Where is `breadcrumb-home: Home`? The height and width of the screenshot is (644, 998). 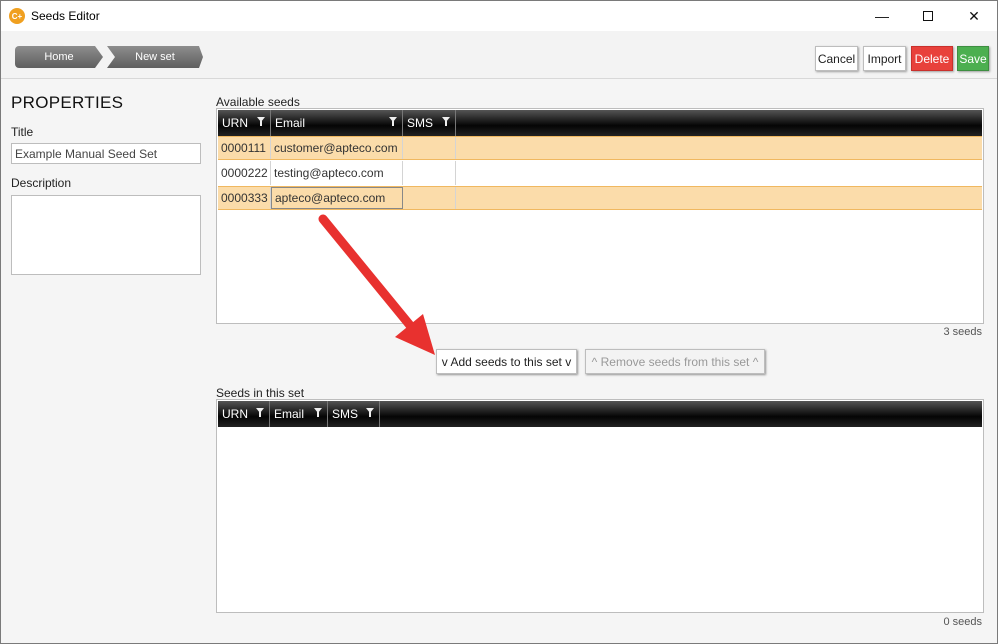
breadcrumb-home: Home is located at coordinates (59, 57).